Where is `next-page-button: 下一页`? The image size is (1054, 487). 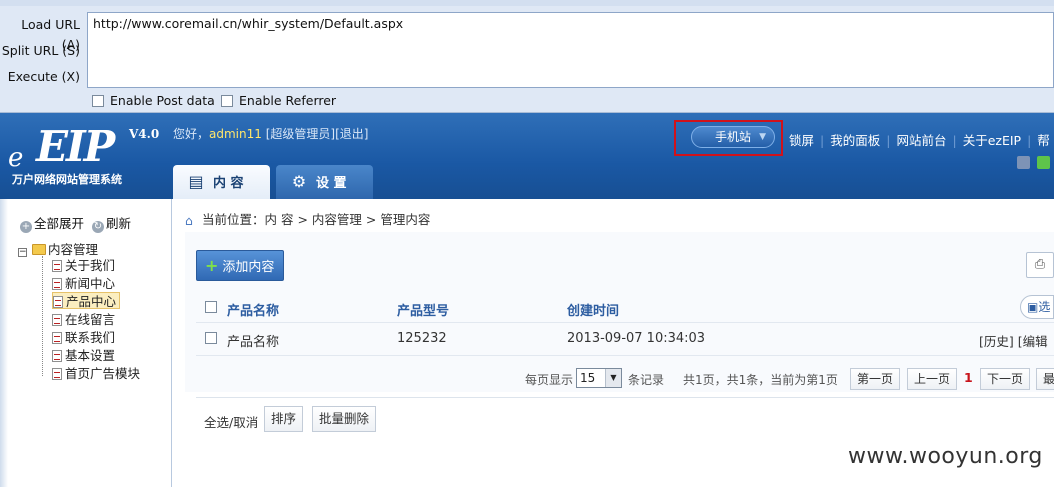 next-page-button: 下一页 is located at coordinates (1005, 379).